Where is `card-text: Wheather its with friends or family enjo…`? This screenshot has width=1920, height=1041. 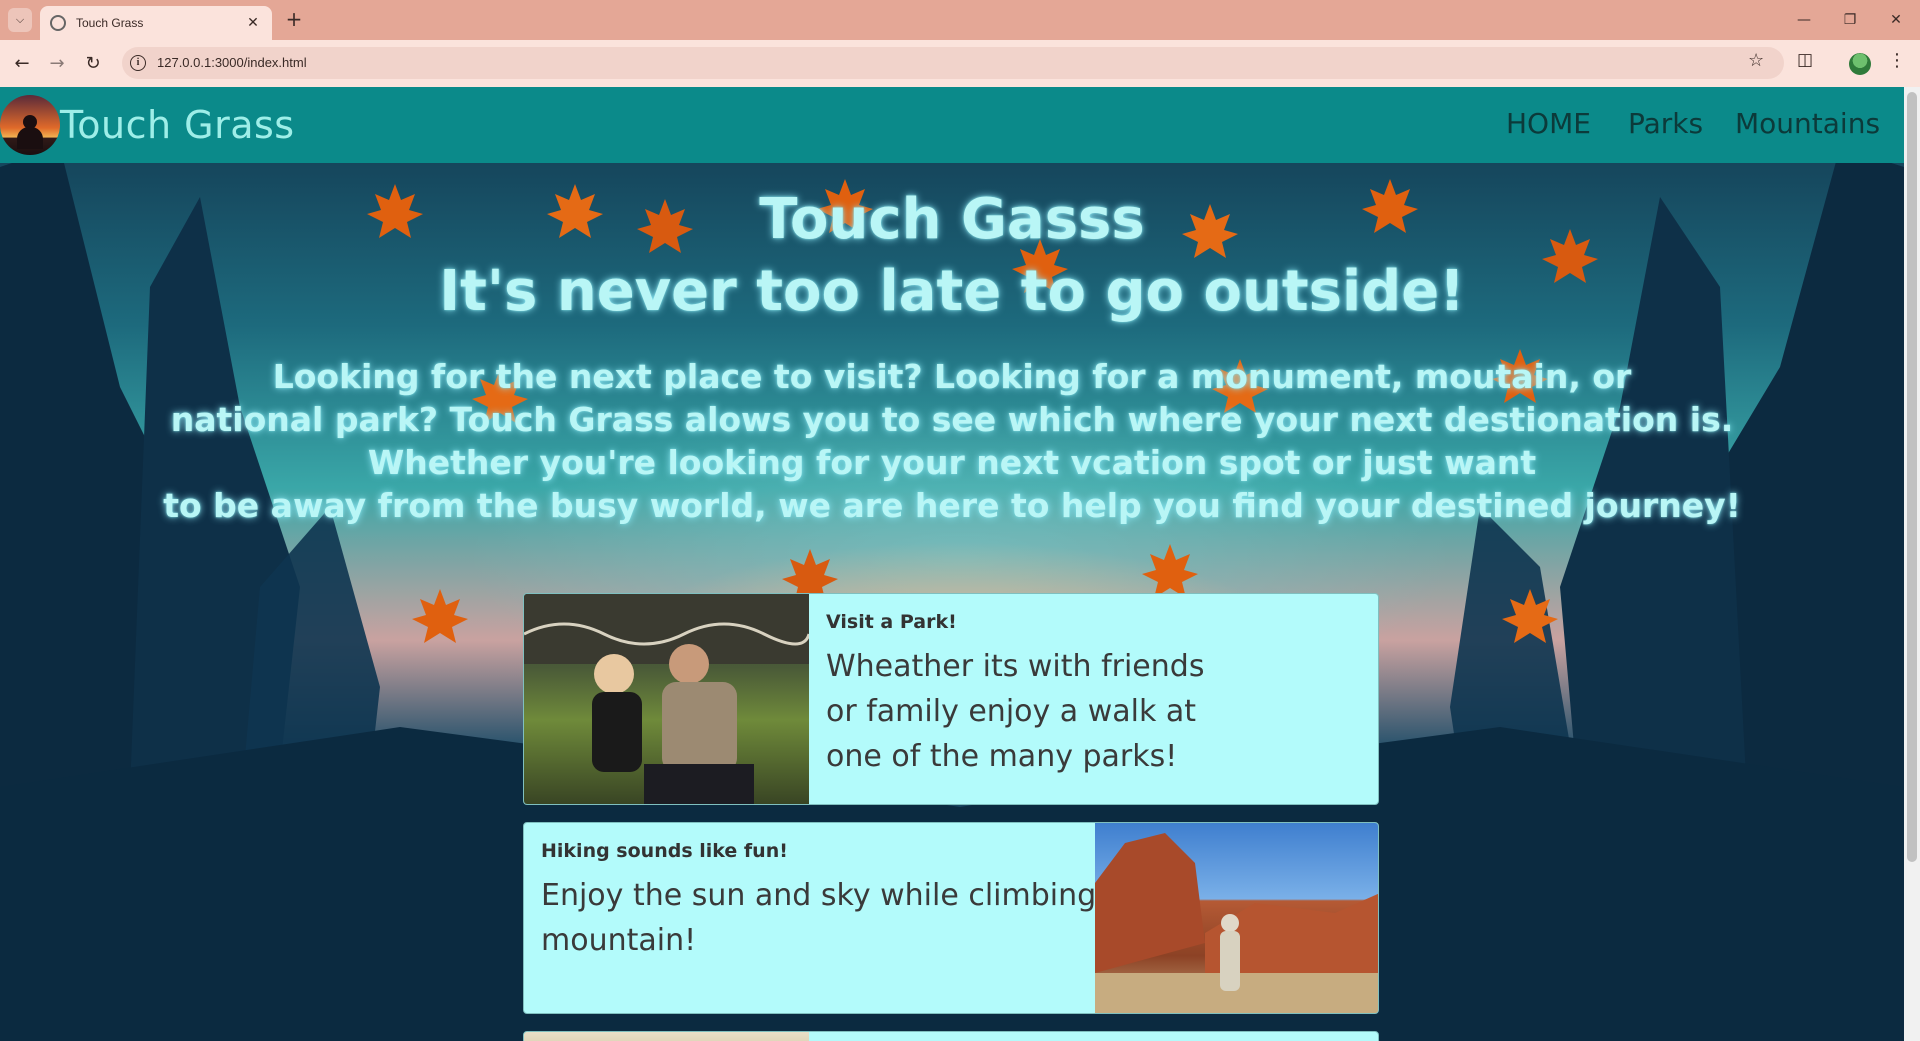 card-text: Wheather its with friends or family enjo… is located at coordinates (1015, 711).